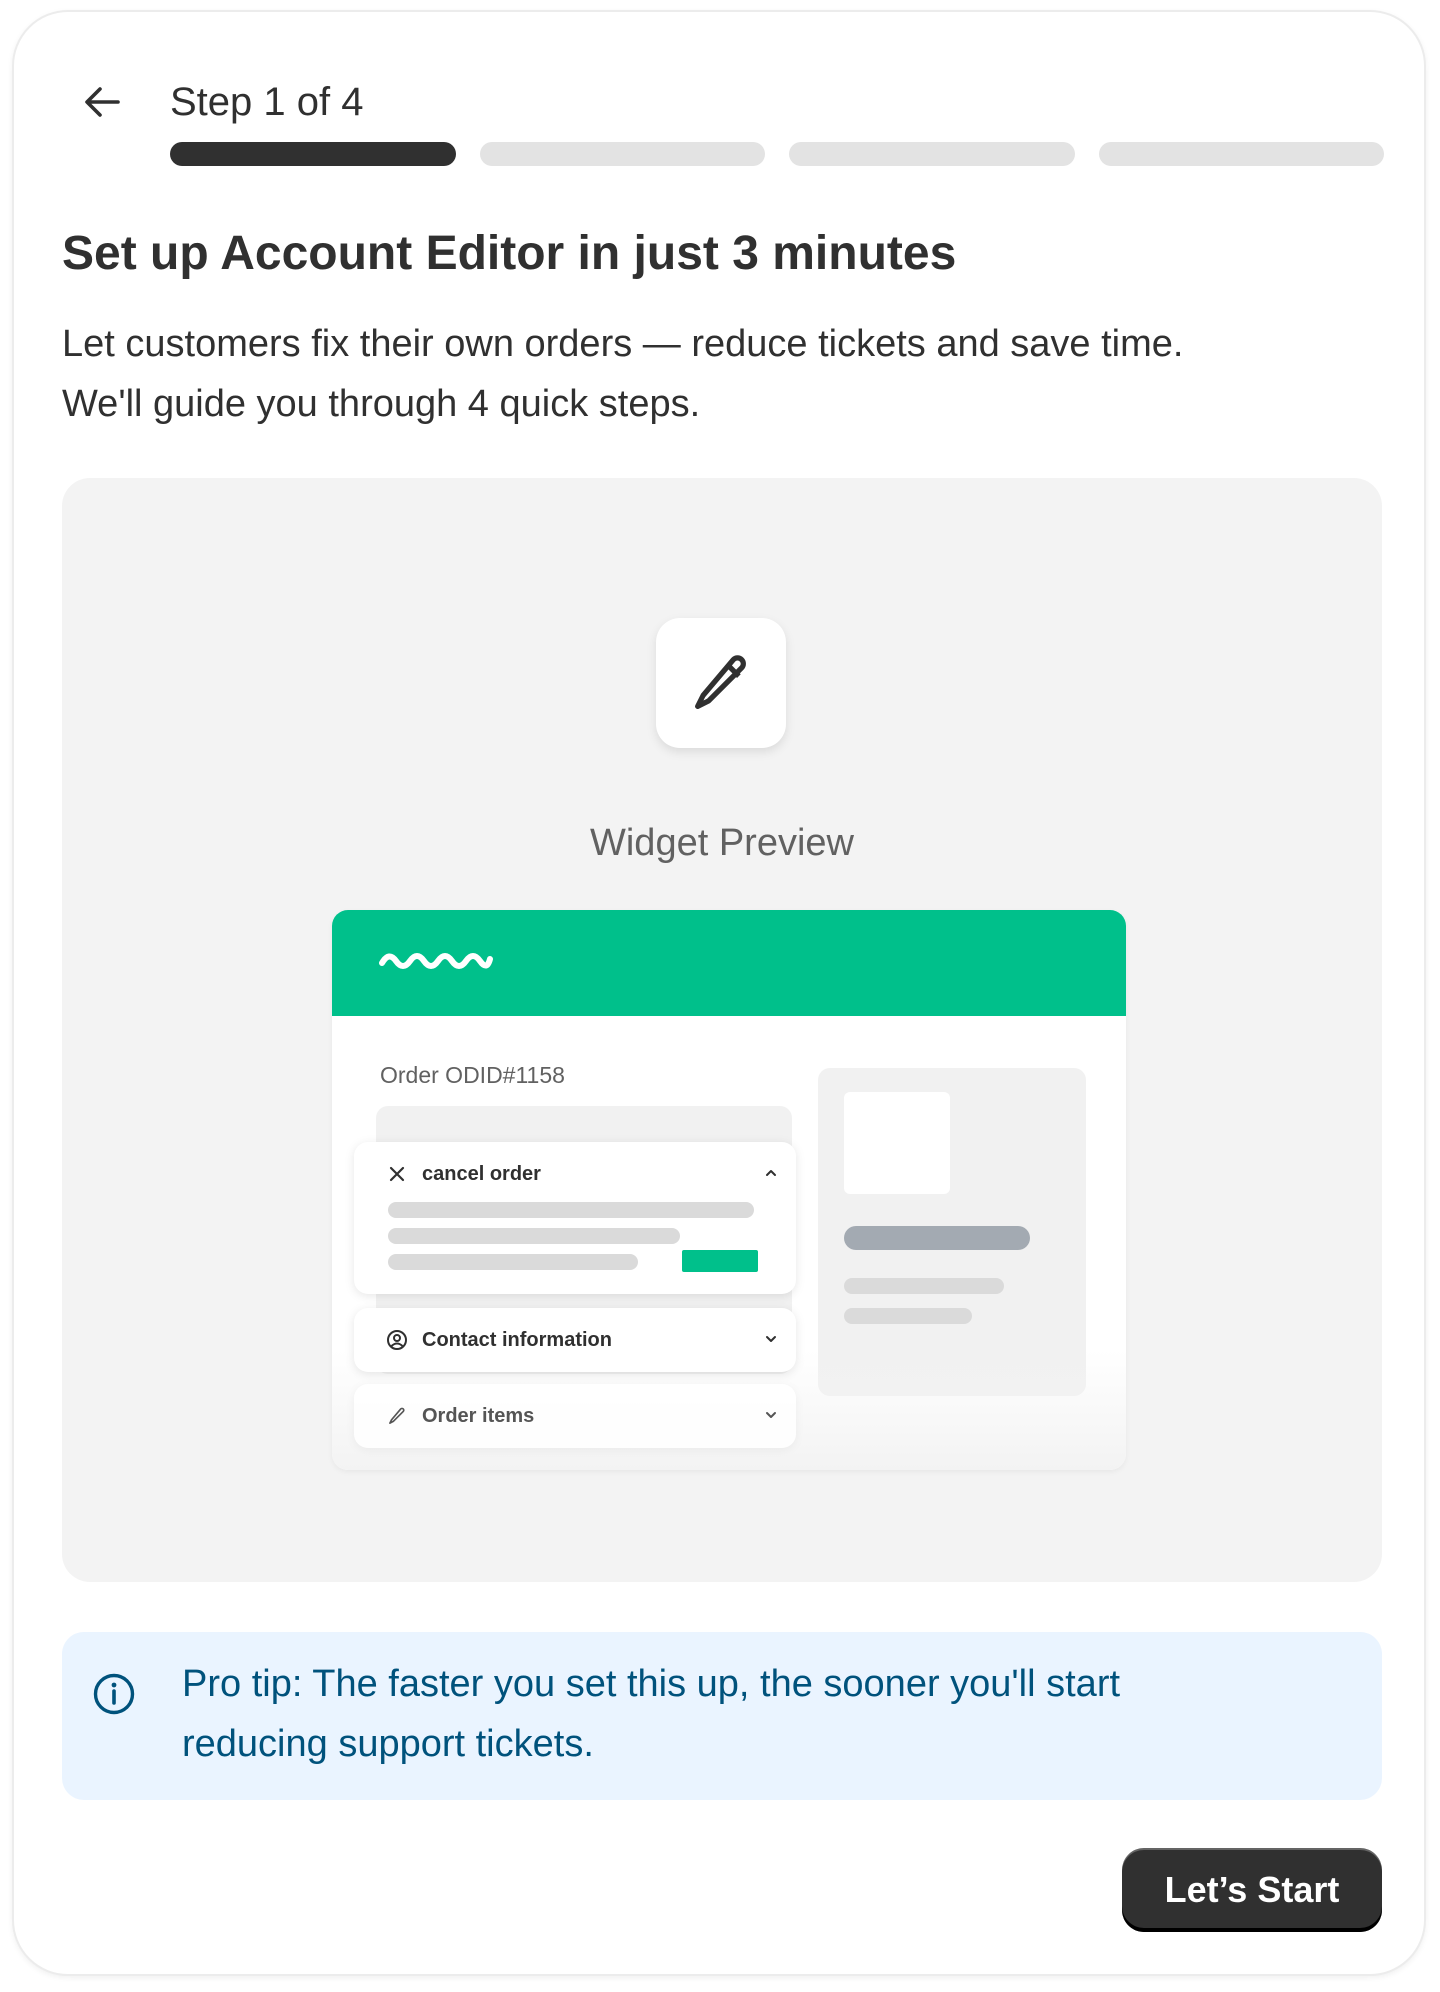 The image size is (1440, 1992). Describe the element at coordinates (472, 1075) in the screenshot. I see `order-id: Order ODID#1158` at that location.